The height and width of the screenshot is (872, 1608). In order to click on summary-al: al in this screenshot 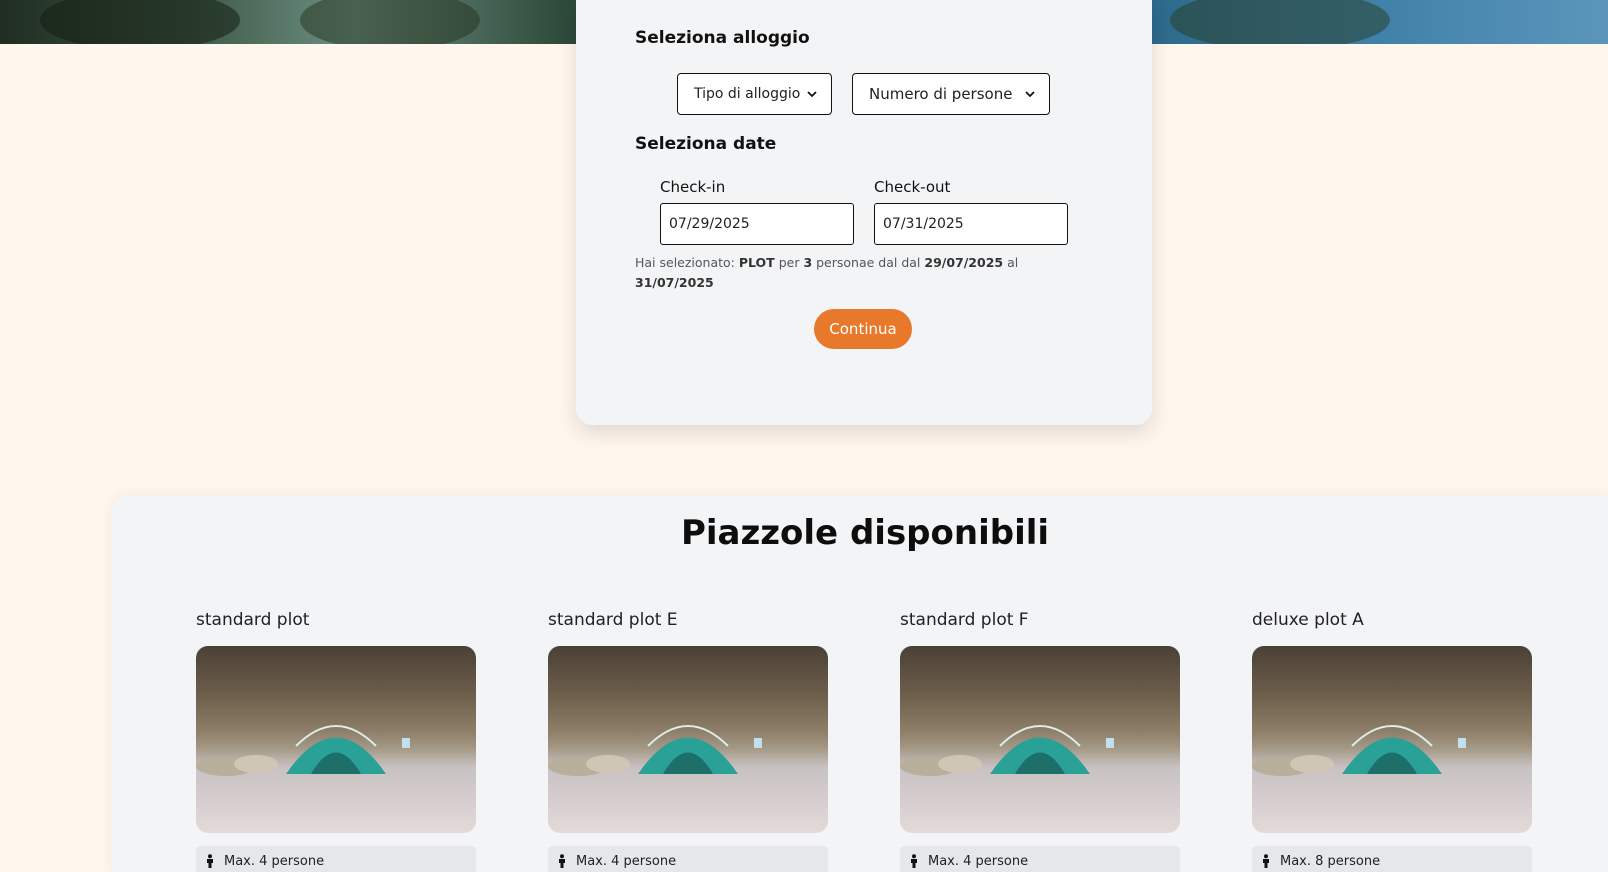, I will do `click(1011, 262)`.